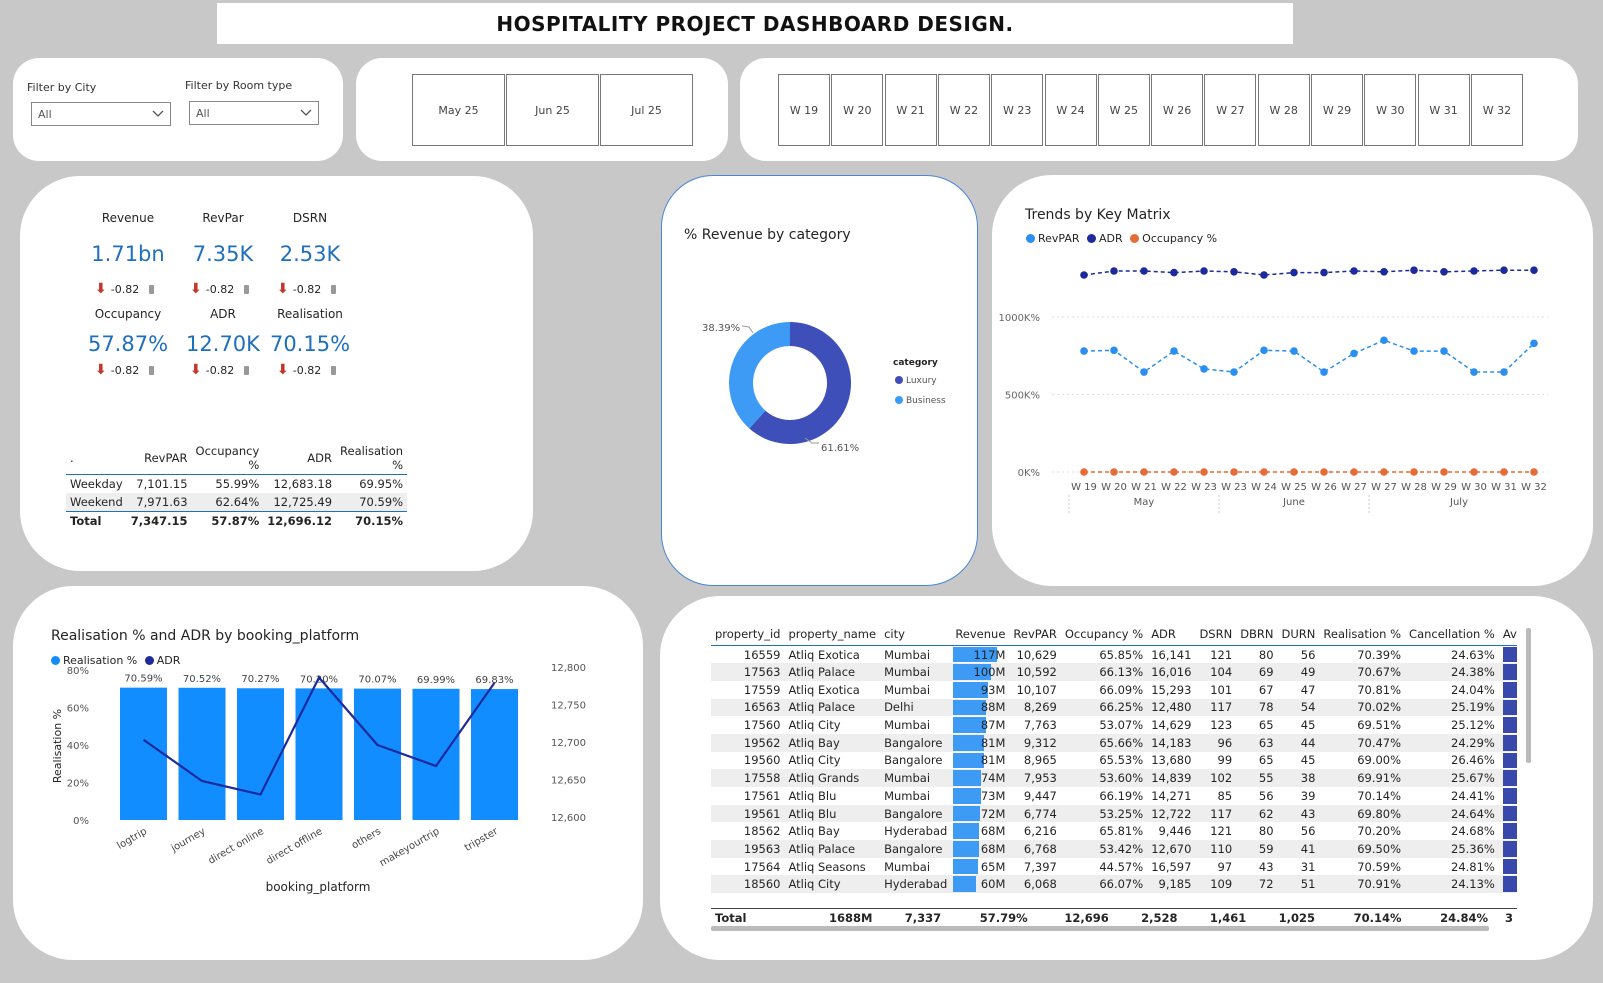  What do you see at coordinates (1528, 695) in the screenshot?
I see `vertical-scrollbar` at bounding box center [1528, 695].